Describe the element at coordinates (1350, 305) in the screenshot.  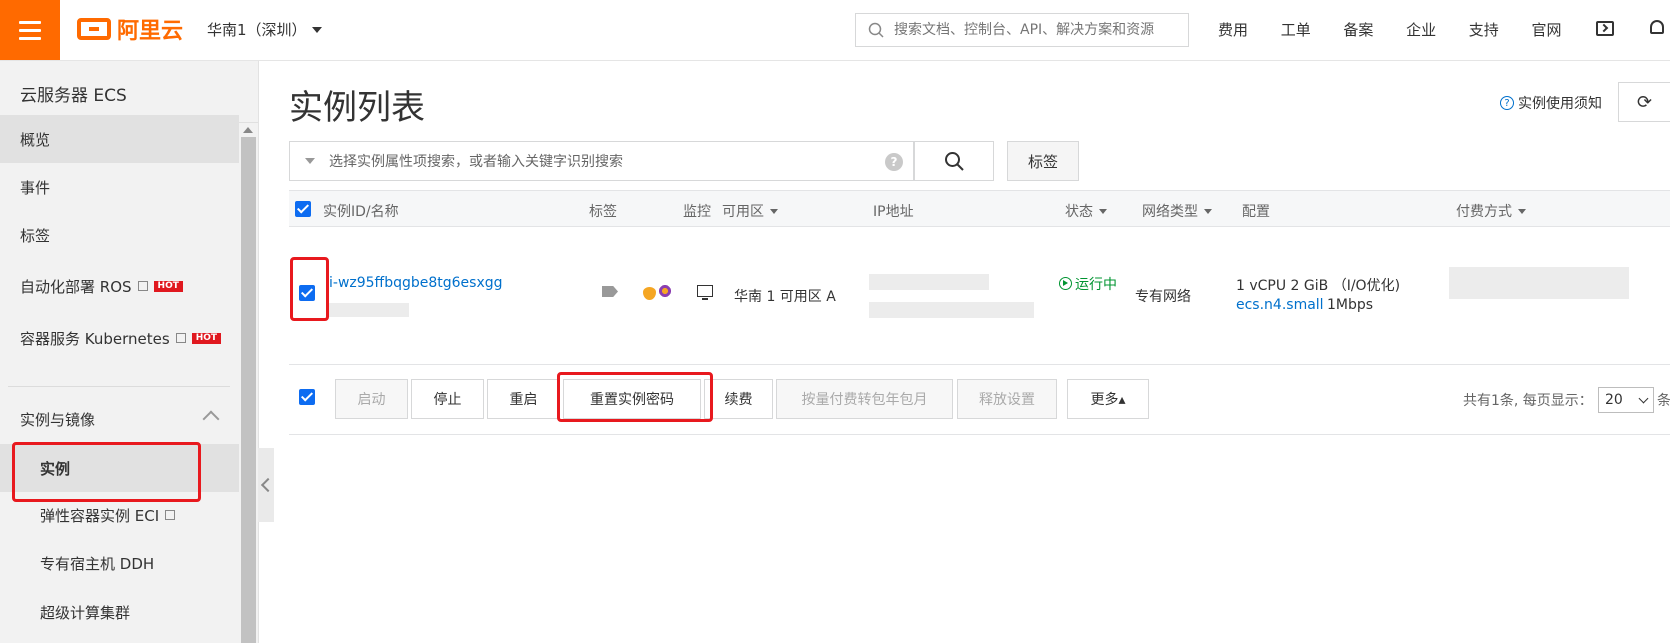
I see `bandwidth-cell: 1Mbps` at that location.